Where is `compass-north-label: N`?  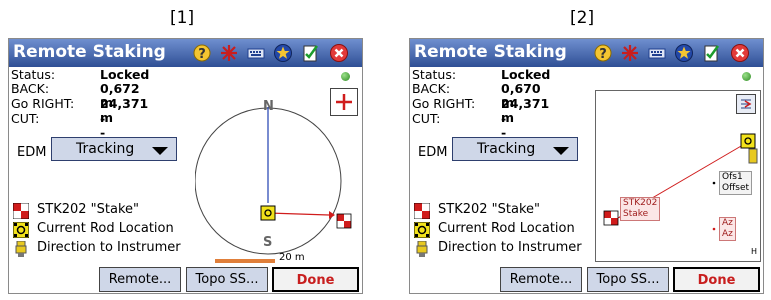 compass-north-label: N is located at coordinates (268, 106).